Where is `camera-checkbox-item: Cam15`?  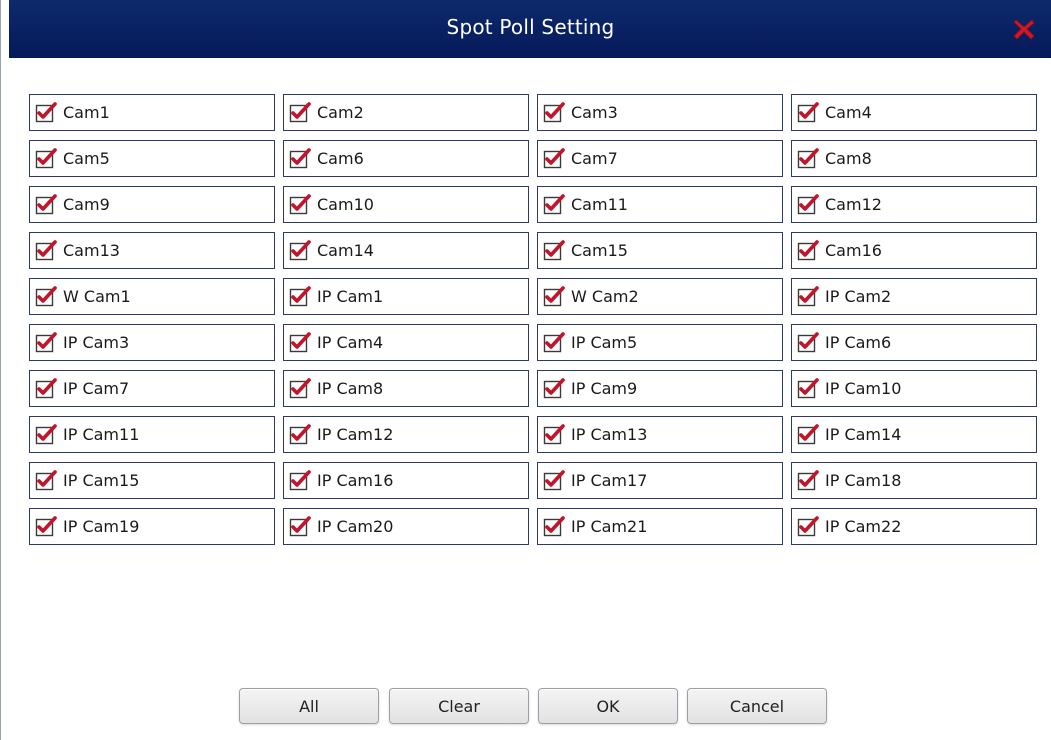 camera-checkbox-item: Cam15 is located at coordinates (660, 250).